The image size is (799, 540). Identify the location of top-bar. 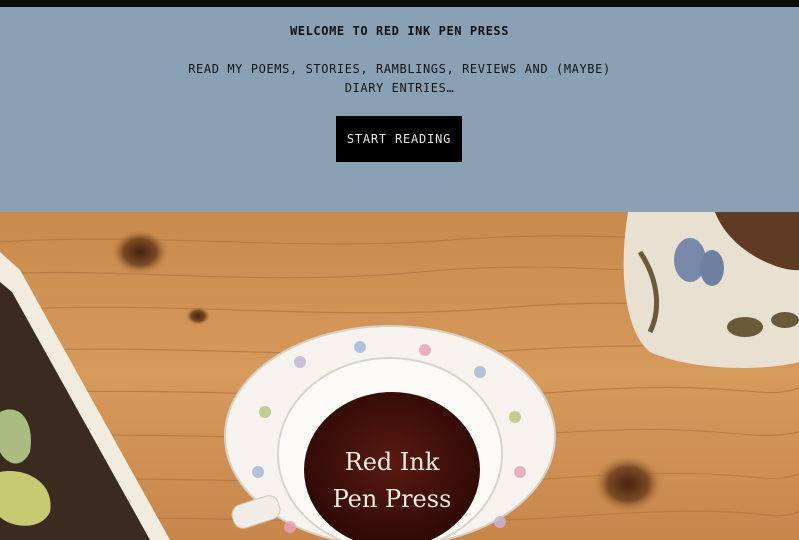
(399, 3).